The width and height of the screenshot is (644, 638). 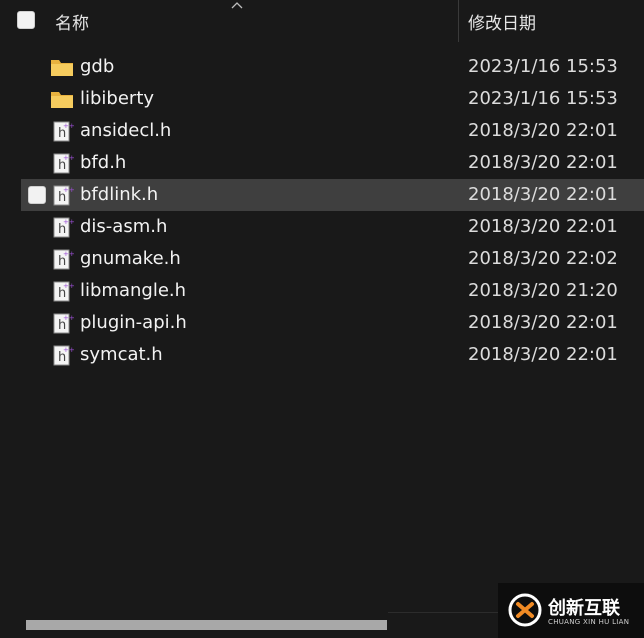 I want to click on select-all-checkbox, so click(x=26, y=20).